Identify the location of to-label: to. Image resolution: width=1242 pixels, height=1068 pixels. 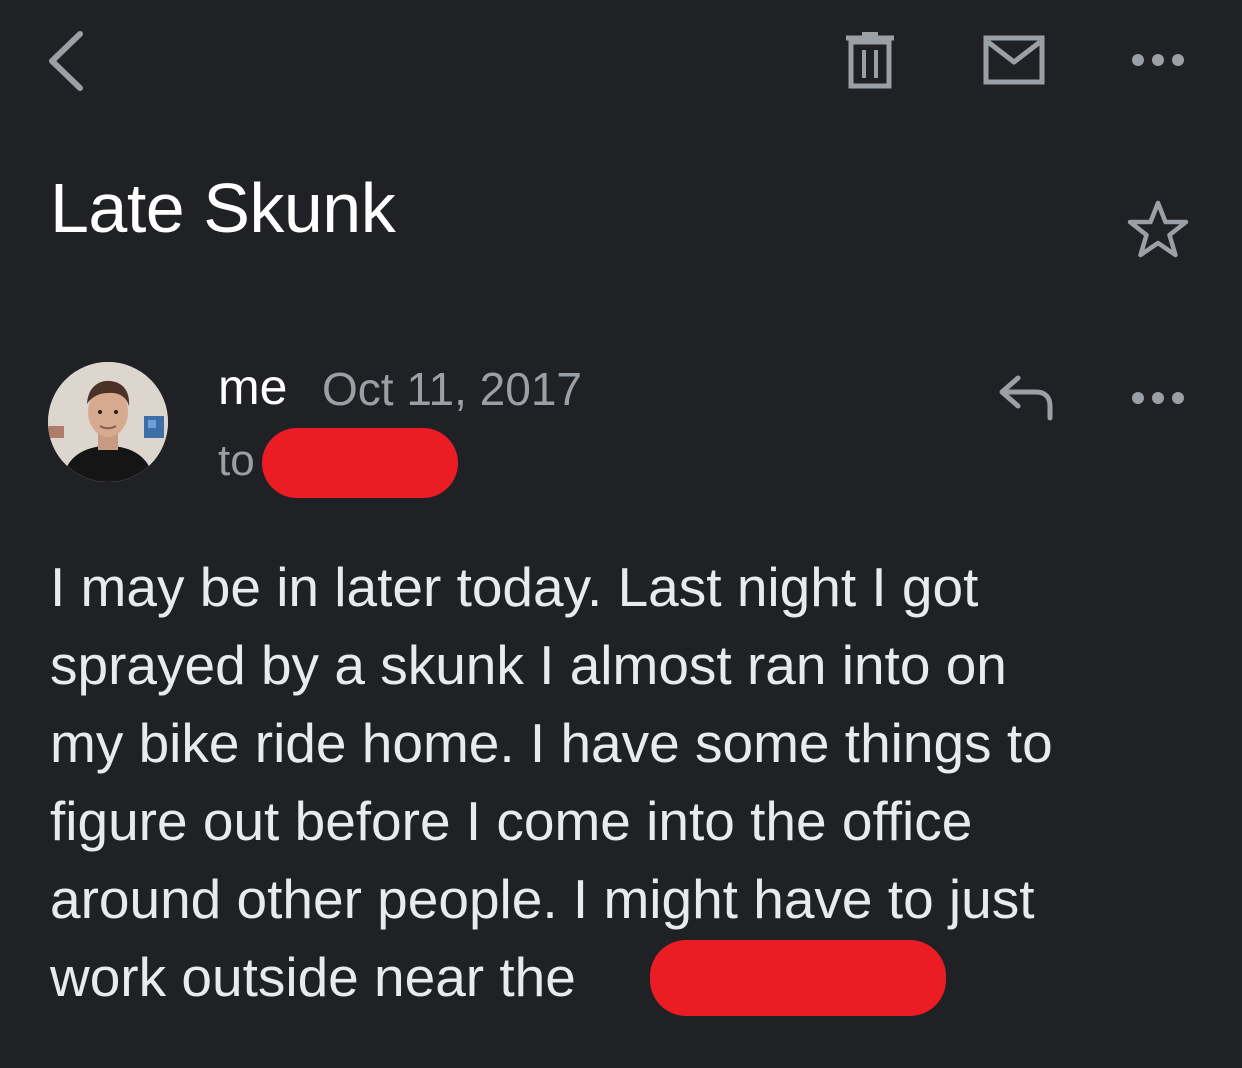
(236, 460).